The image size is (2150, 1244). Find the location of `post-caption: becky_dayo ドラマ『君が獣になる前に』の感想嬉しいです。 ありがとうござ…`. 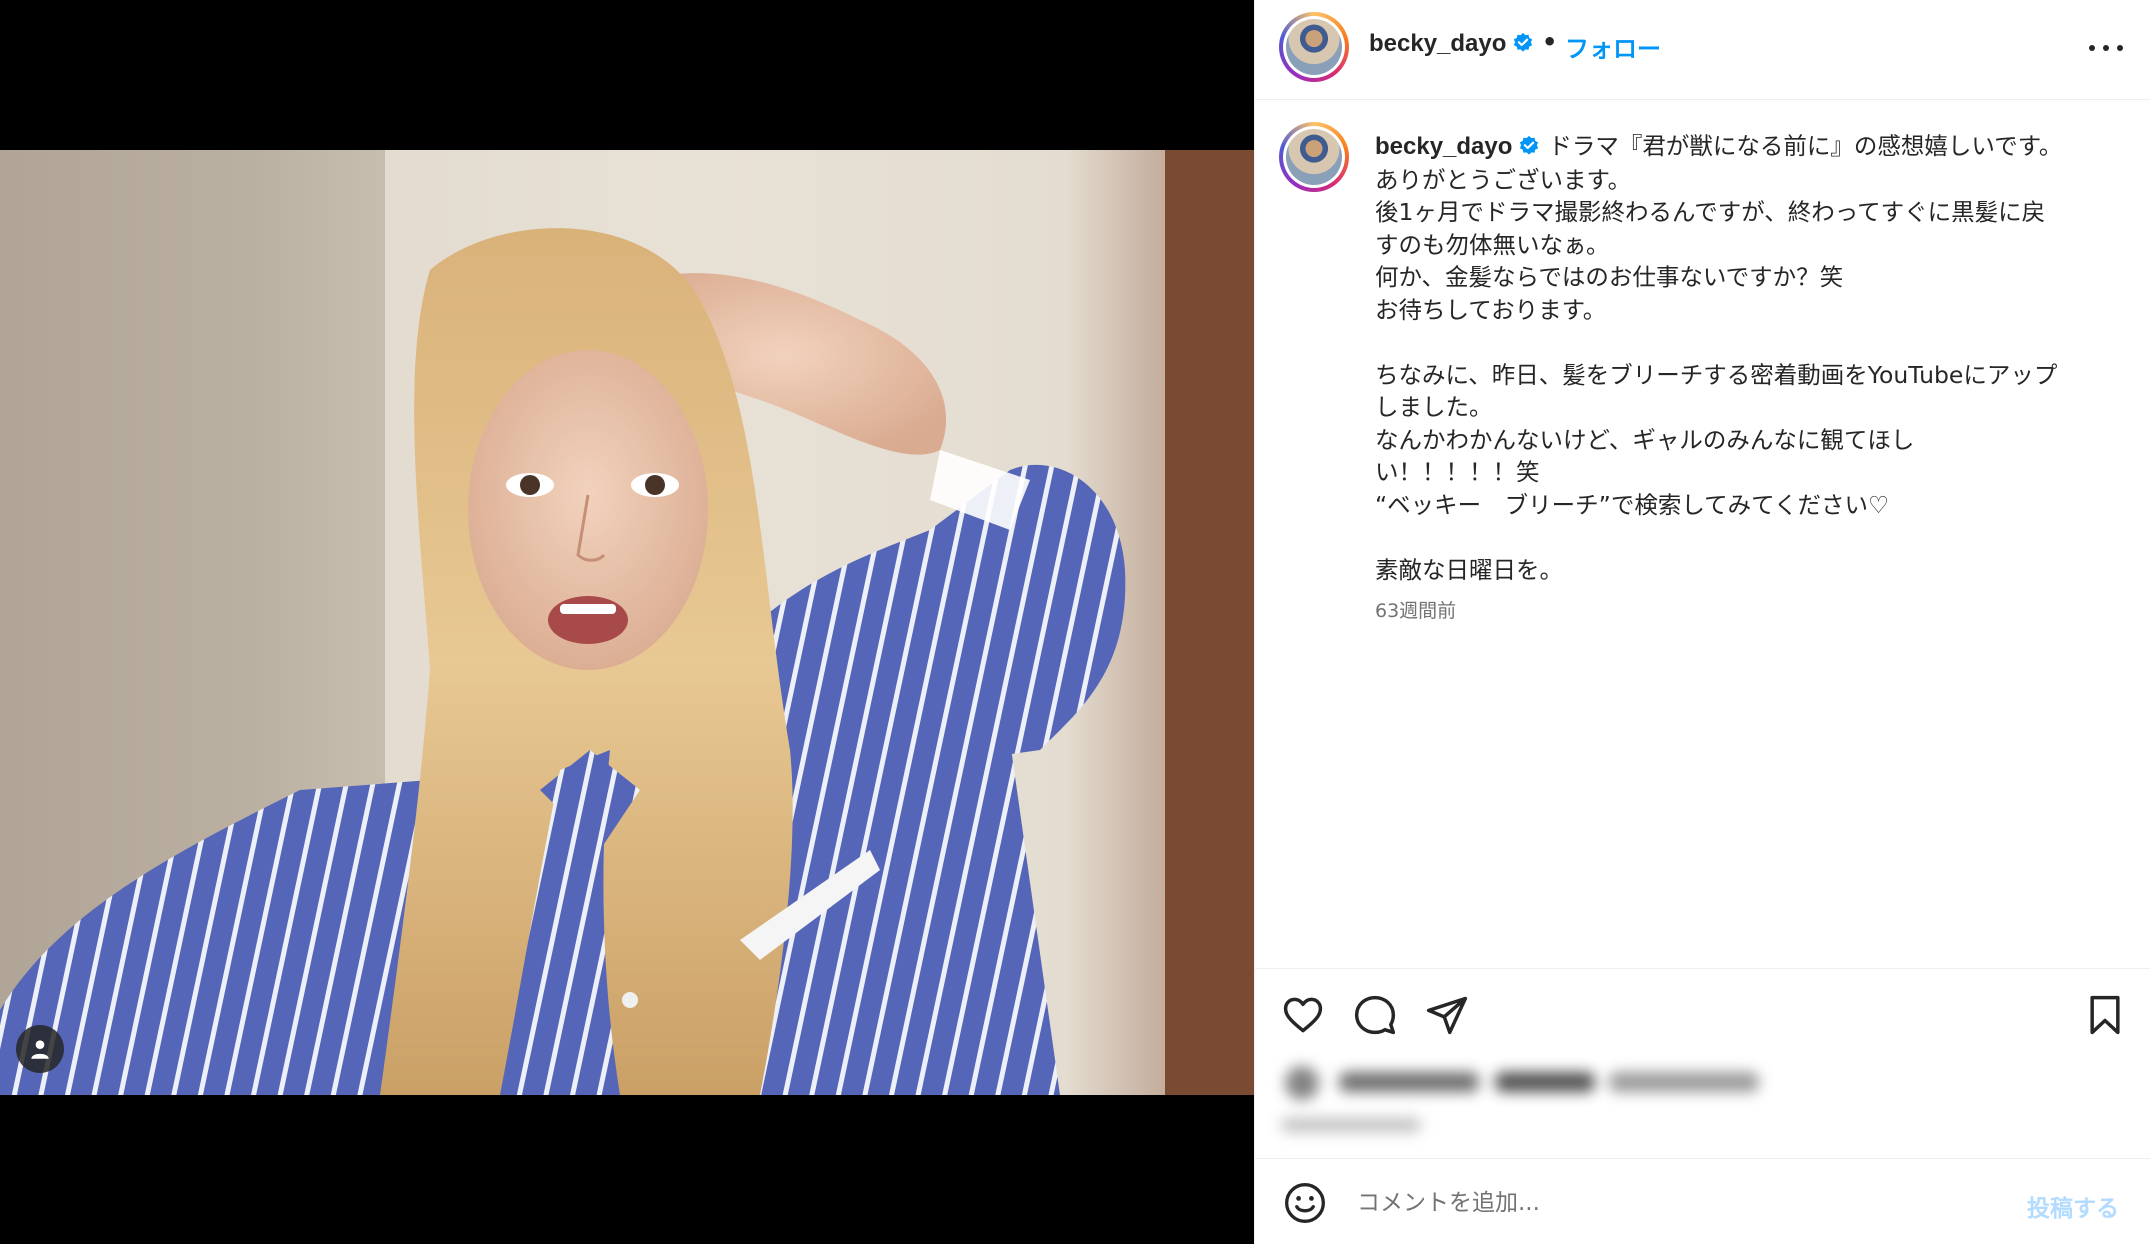

post-caption: becky_dayo ドラマ『君が獣になる前に』の感想嬉しいです。 ありがとうござ… is located at coordinates (1745, 376).